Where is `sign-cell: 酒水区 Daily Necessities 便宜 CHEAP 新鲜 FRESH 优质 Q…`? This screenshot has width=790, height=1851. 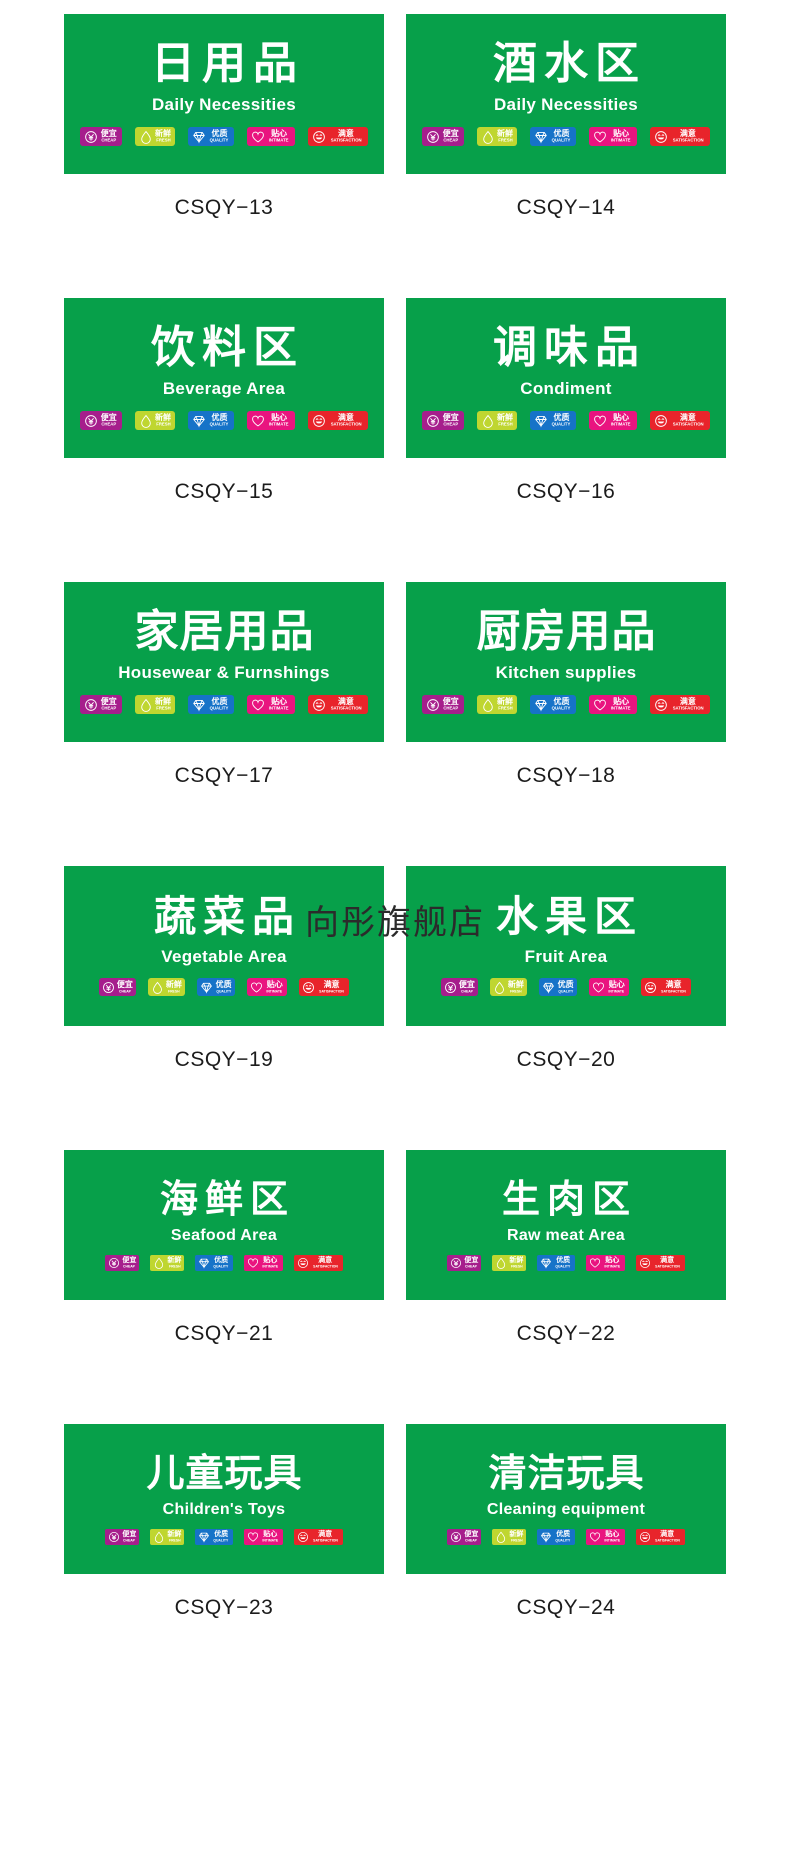
sign-cell: 酒水区 Daily Necessities 便宜 CHEAP 新鲜 FRESH 优质 Q… is located at coordinates (566, 117).